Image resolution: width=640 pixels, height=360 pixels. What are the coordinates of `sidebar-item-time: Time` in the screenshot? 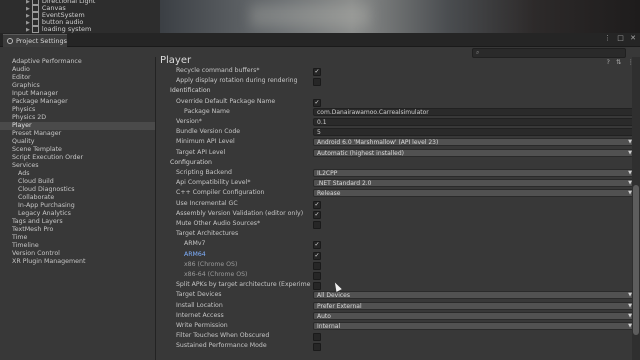 It's located at (19, 238).